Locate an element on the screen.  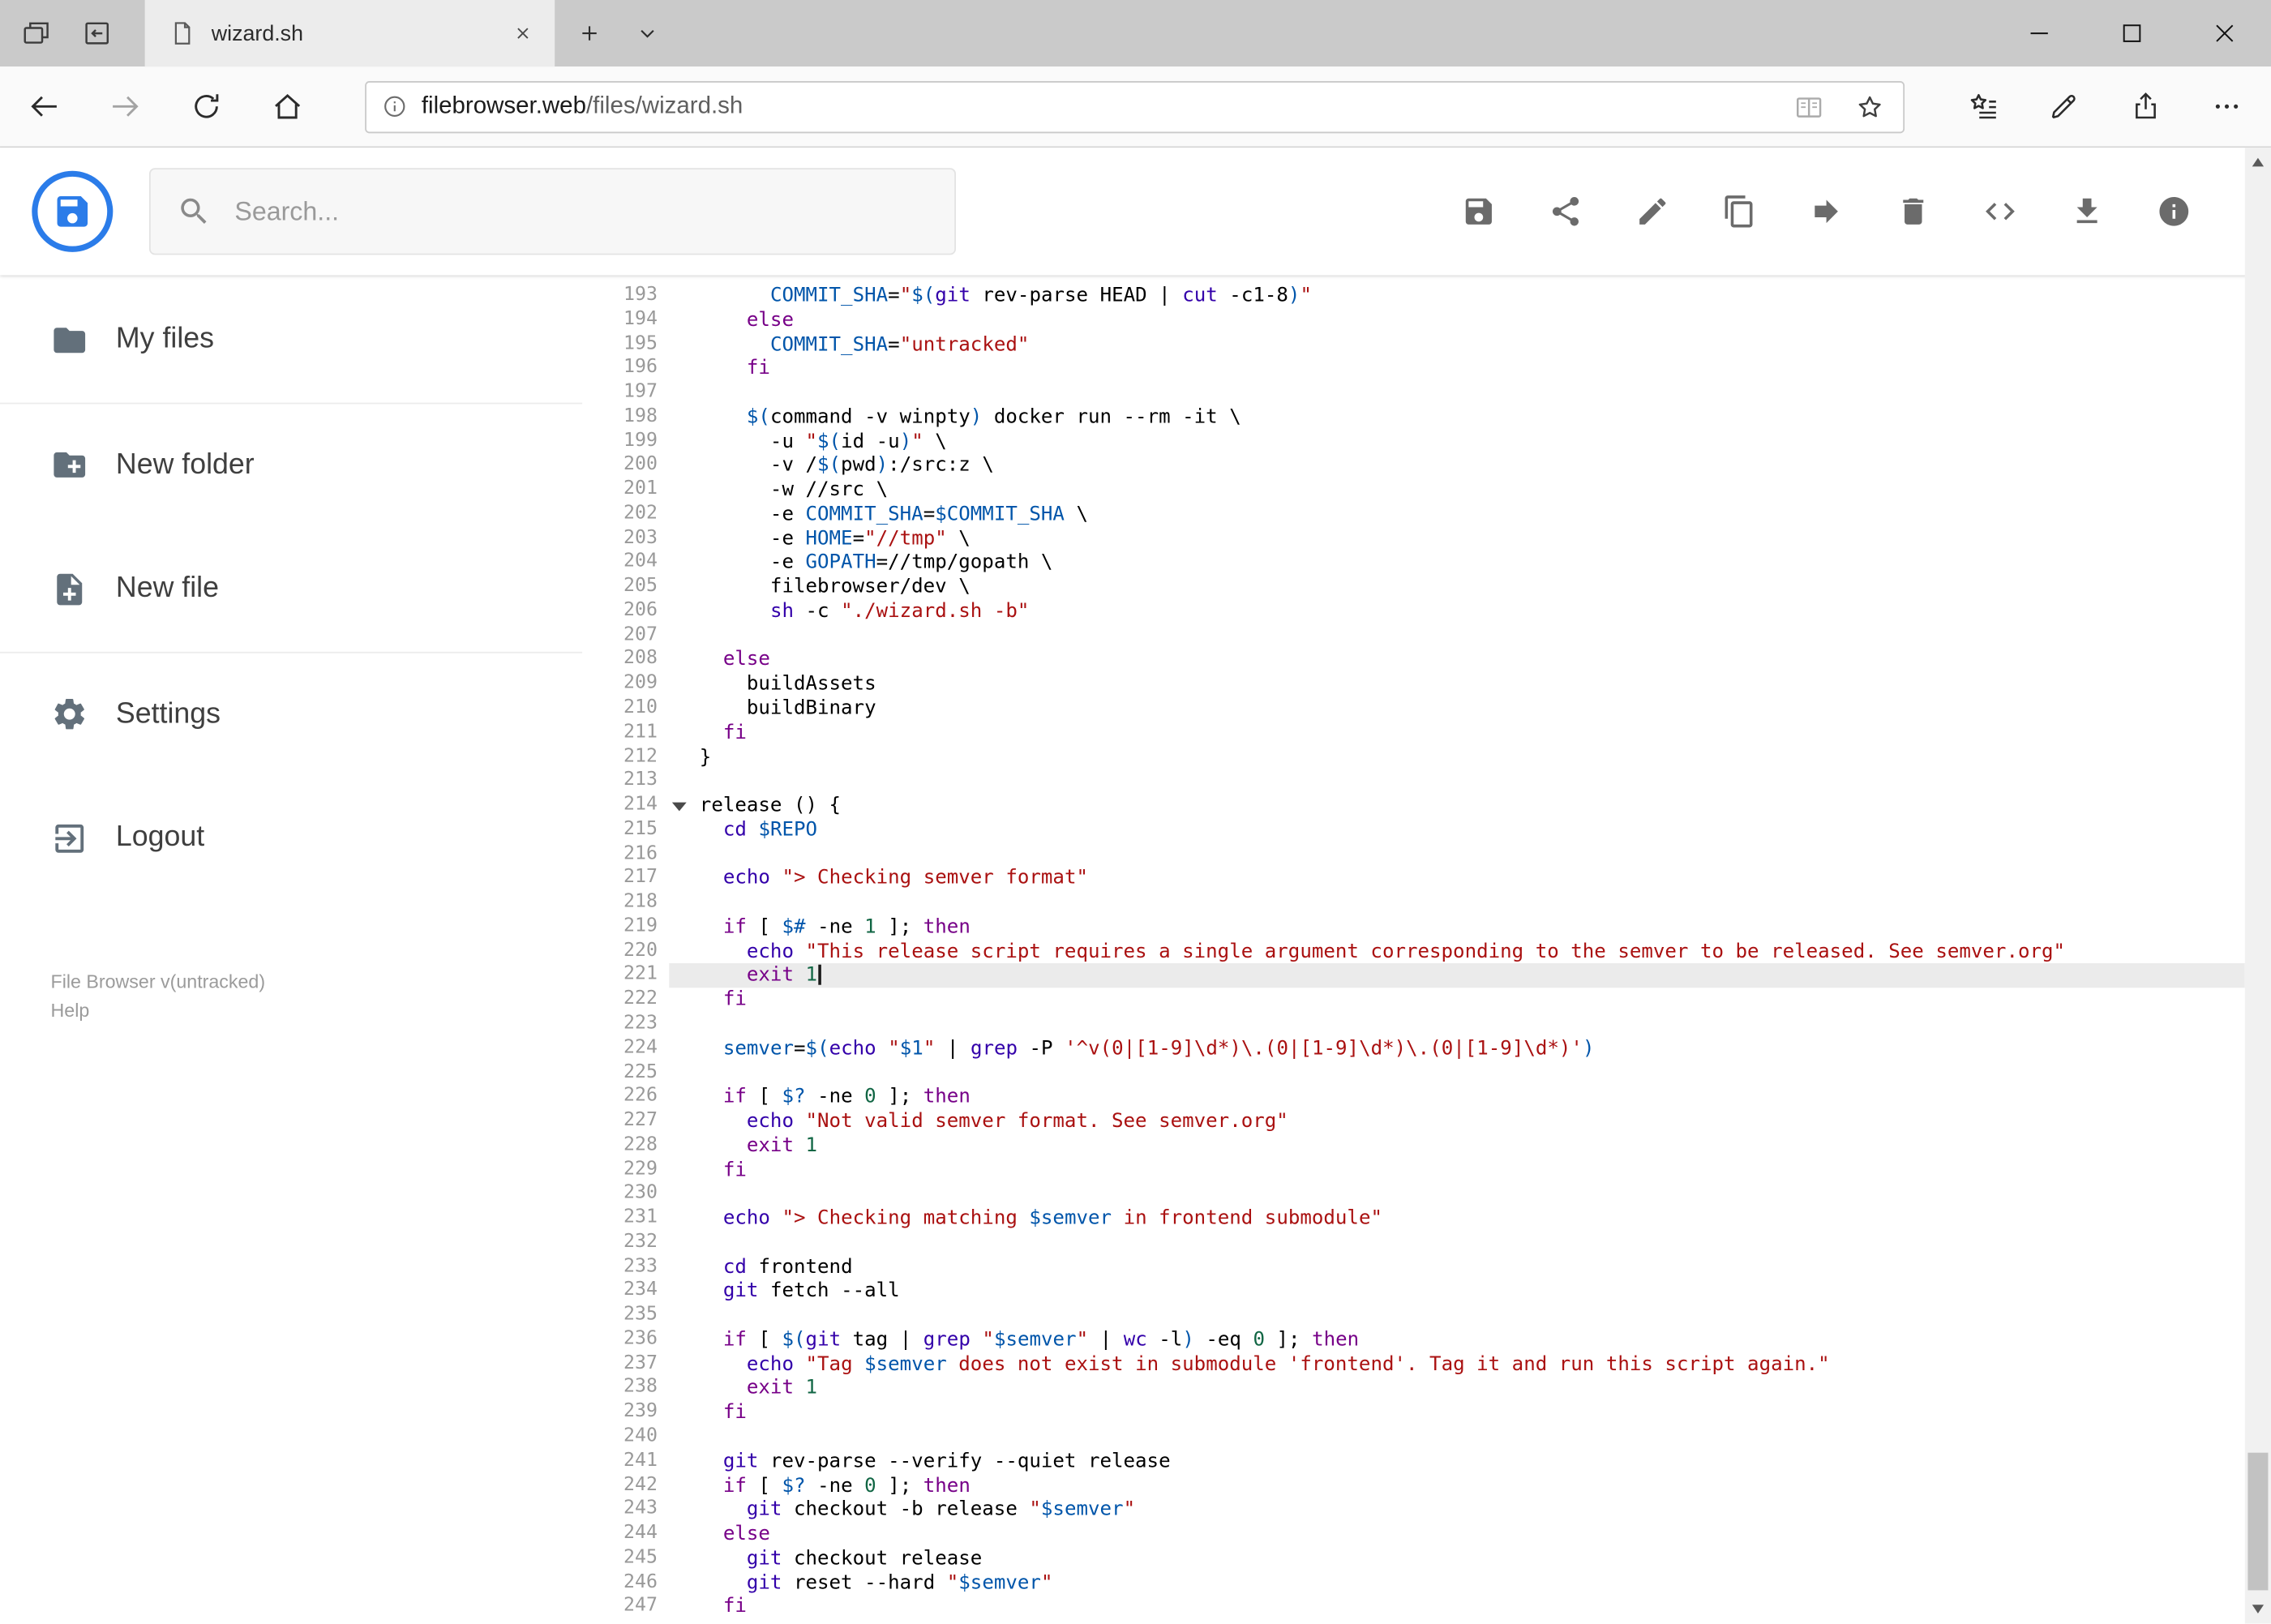
web-note-button is located at coordinates (2064, 107).